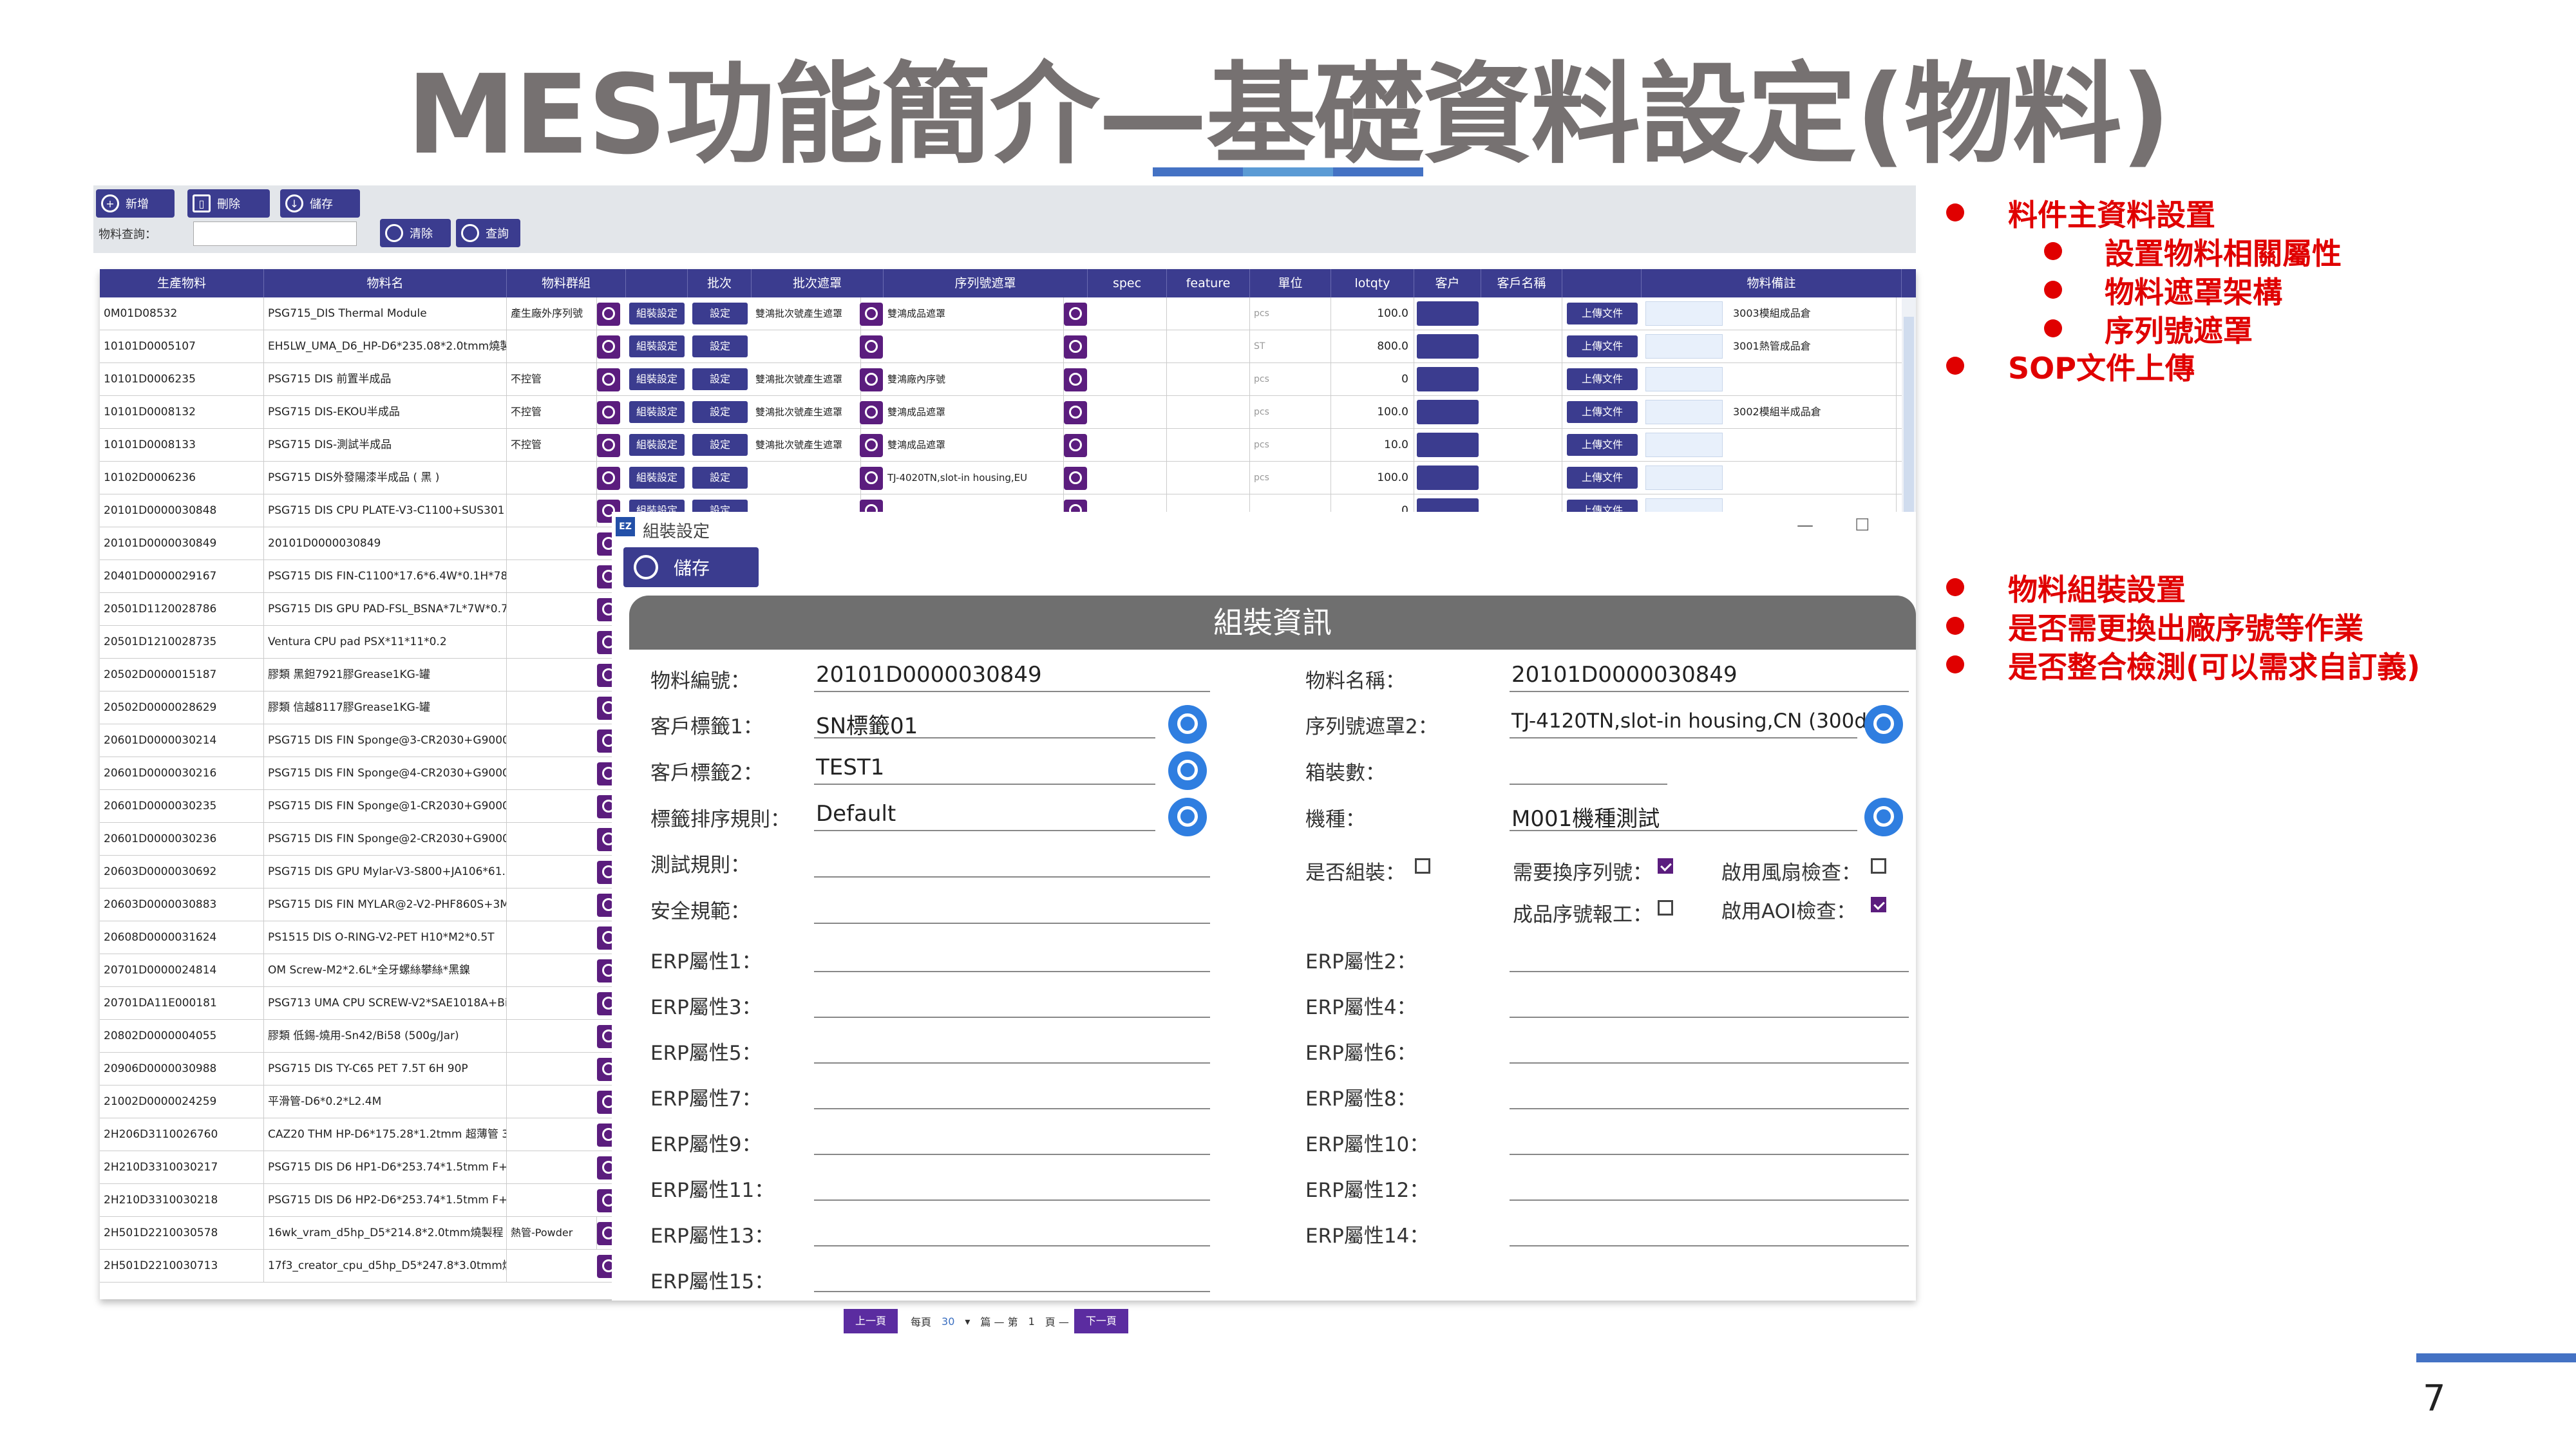 This screenshot has width=2576, height=1448. I want to click on finished-report-checkbox, so click(1665, 908).